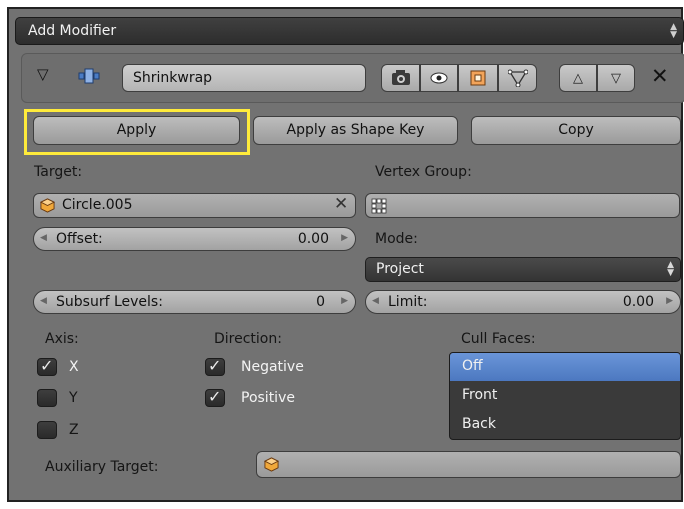 The height and width of the screenshot is (509, 684). I want to click on apply-as-shape-key-label: Apply as Shape Key, so click(355, 130).